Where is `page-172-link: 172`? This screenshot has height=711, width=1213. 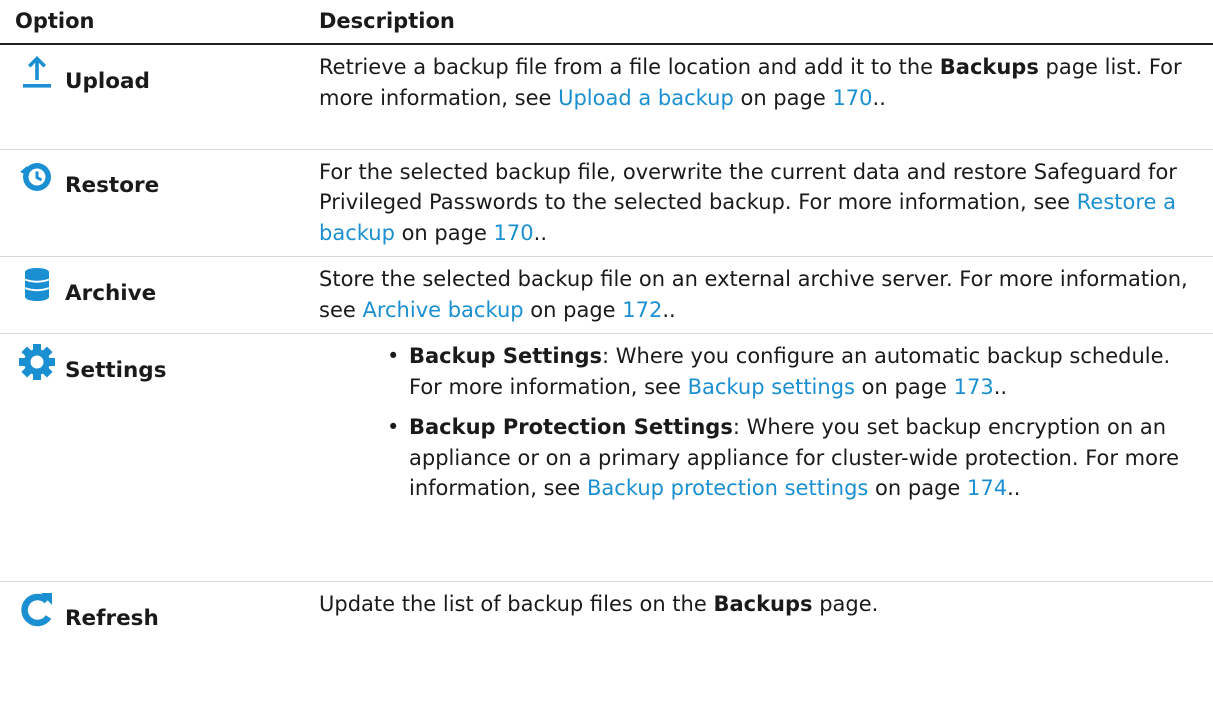
page-172-link: 172 is located at coordinates (642, 310).